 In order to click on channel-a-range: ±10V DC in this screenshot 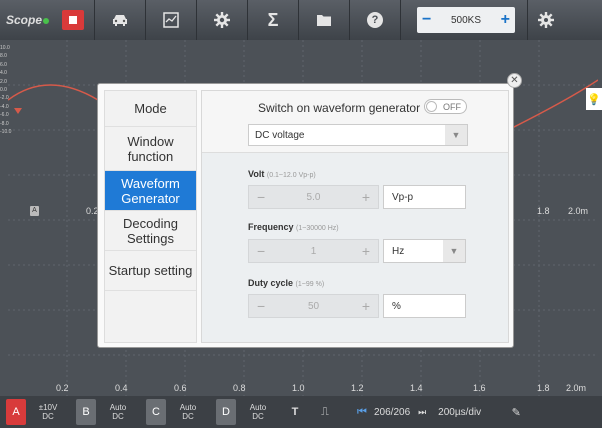, I will do `click(48, 412)`.